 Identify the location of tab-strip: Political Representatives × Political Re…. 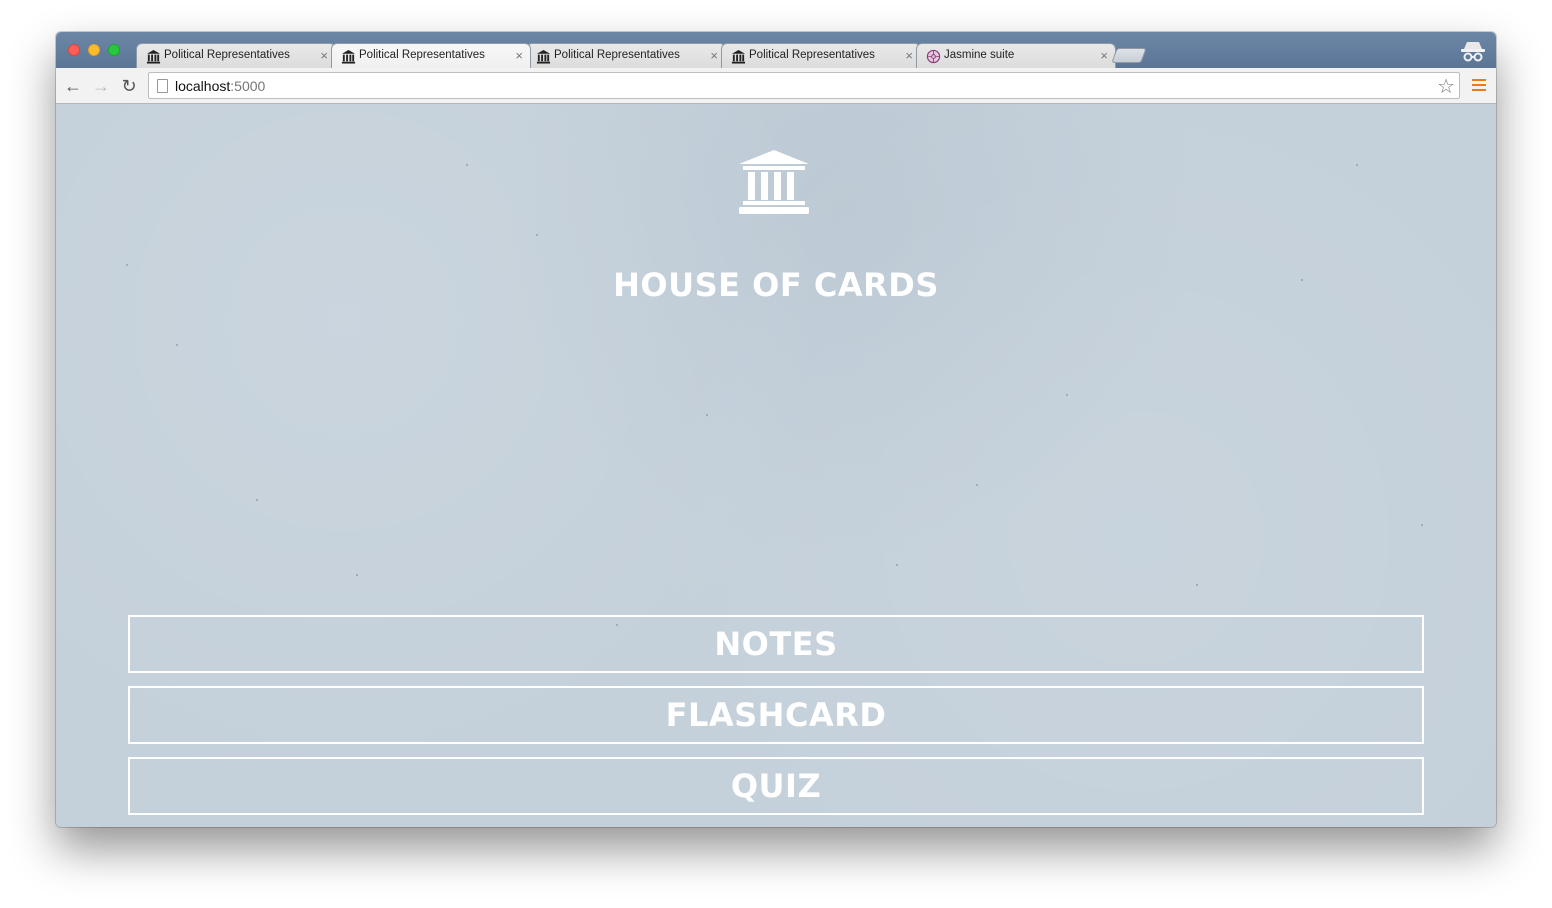
(776, 50).